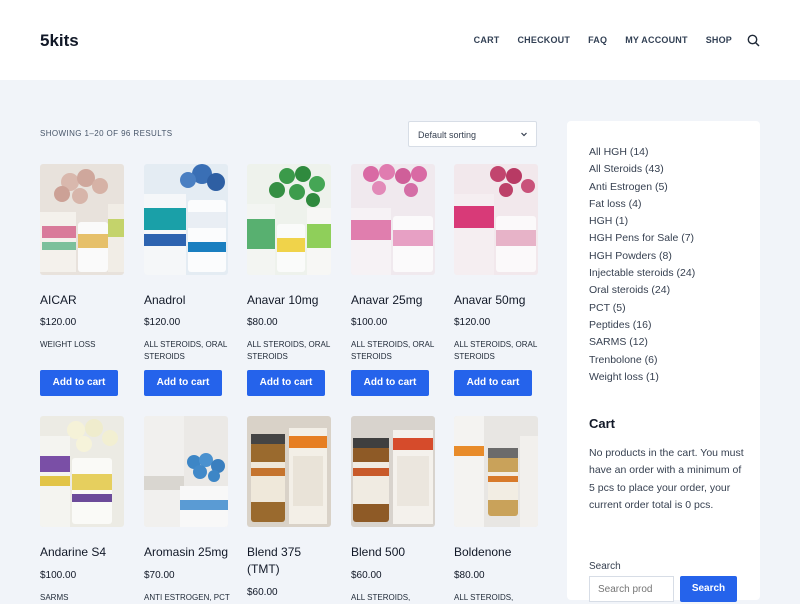  What do you see at coordinates (642, 377) in the screenshot?
I see `category-link: Weight loss (1)` at bounding box center [642, 377].